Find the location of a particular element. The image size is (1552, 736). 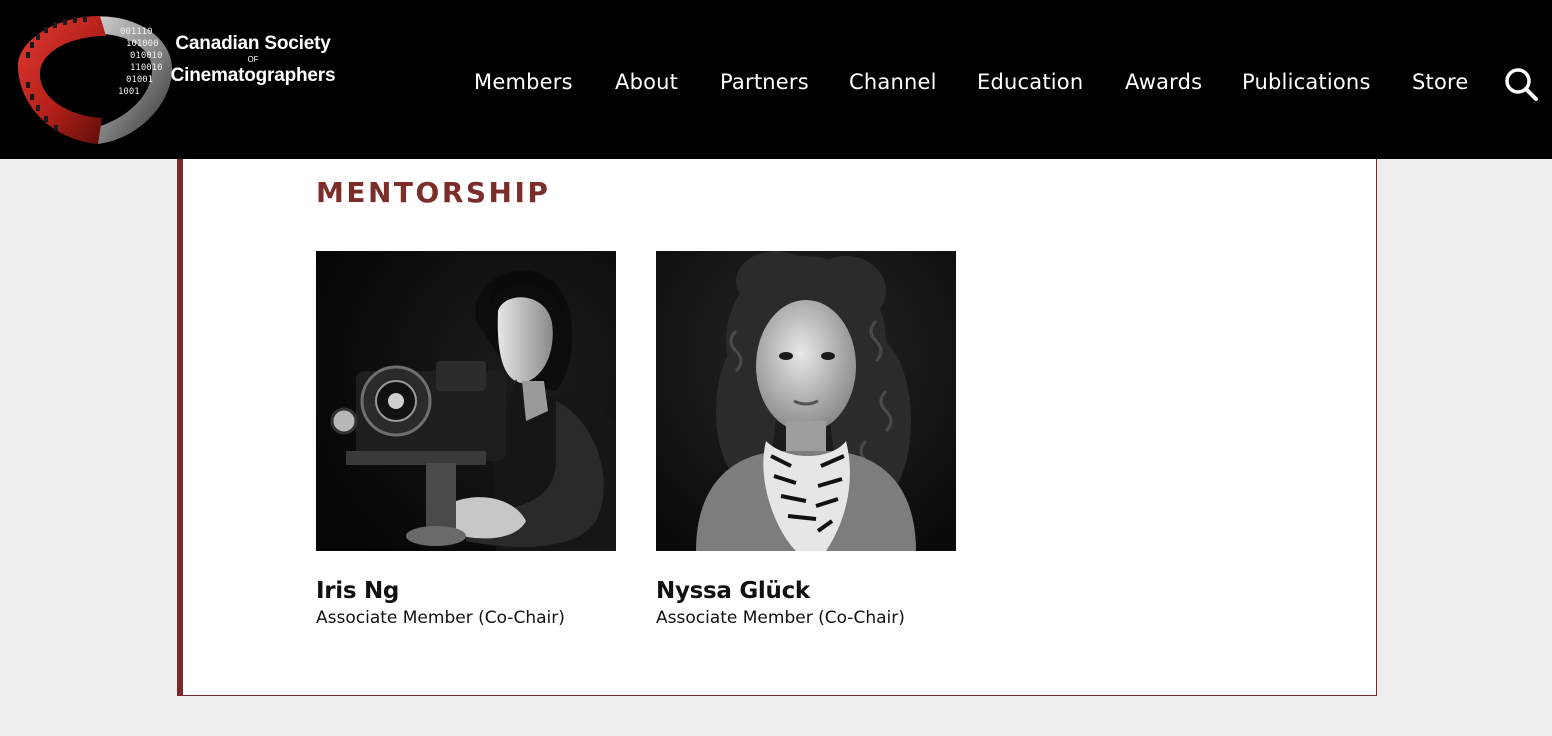

logo-line-3: Cinematographers is located at coordinates (253, 75).